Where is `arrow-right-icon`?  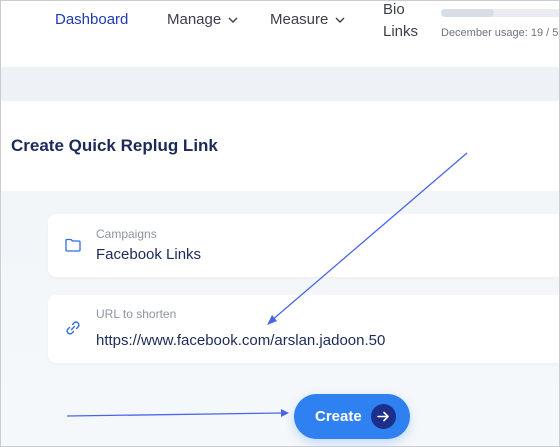
arrow-right-icon is located at coordinates (383, 416).